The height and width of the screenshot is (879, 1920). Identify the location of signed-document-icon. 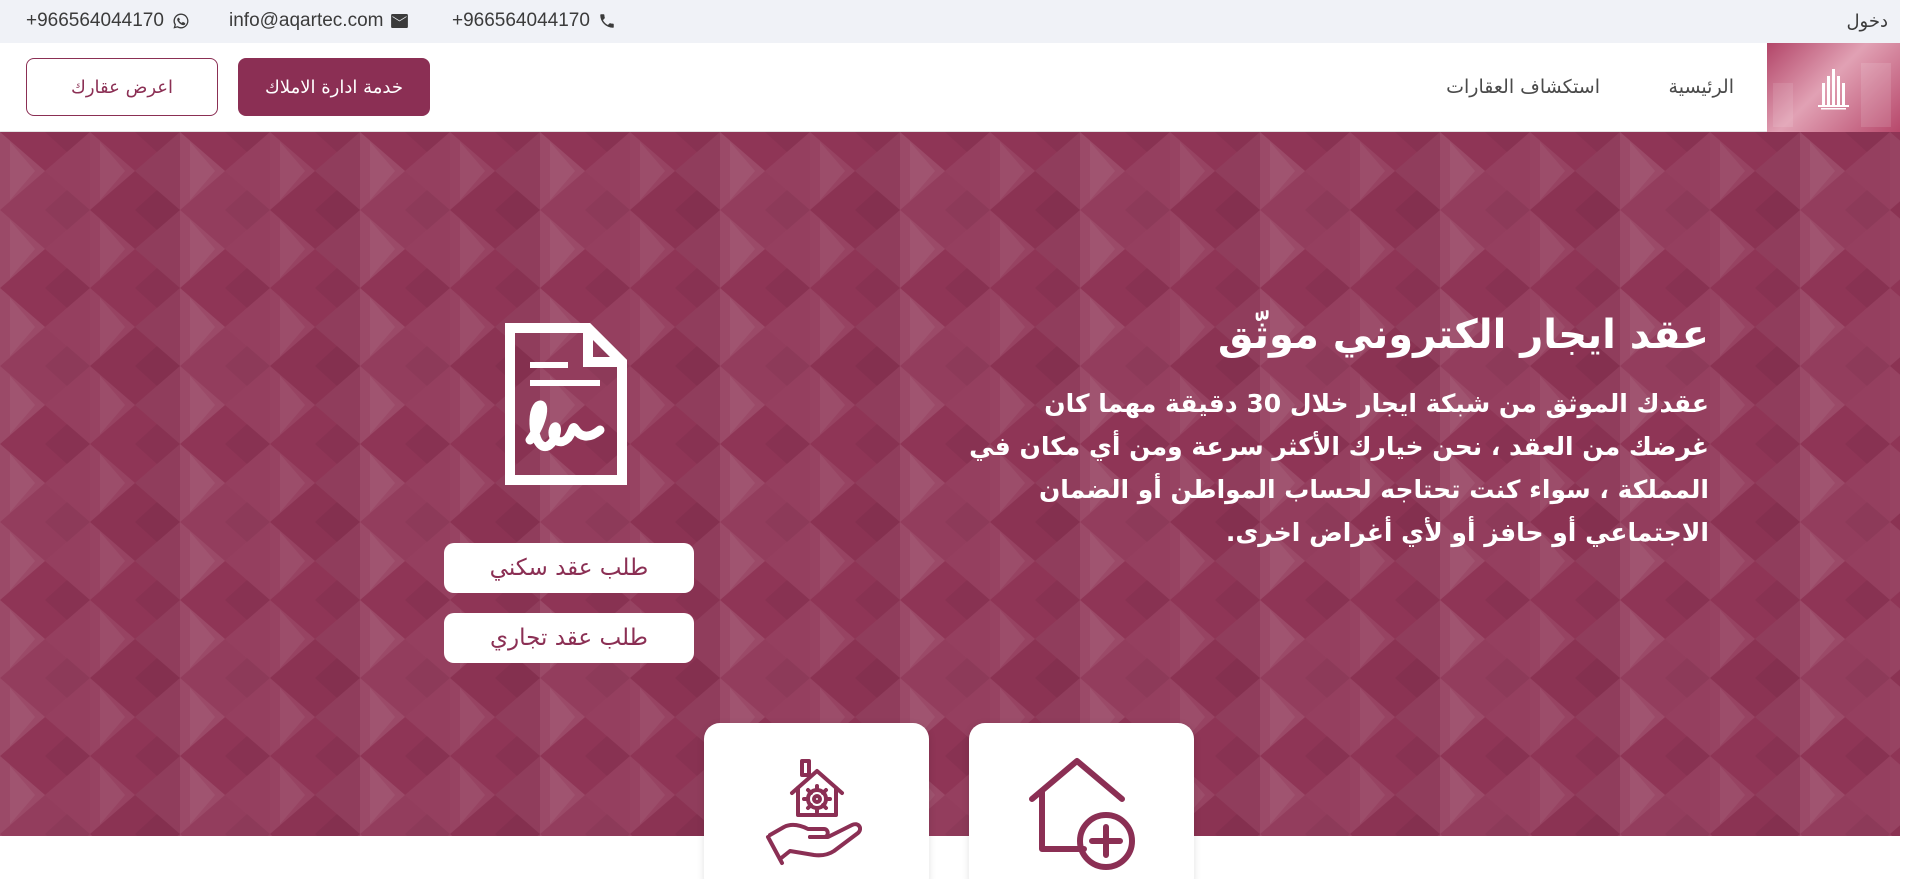
(566, 406).